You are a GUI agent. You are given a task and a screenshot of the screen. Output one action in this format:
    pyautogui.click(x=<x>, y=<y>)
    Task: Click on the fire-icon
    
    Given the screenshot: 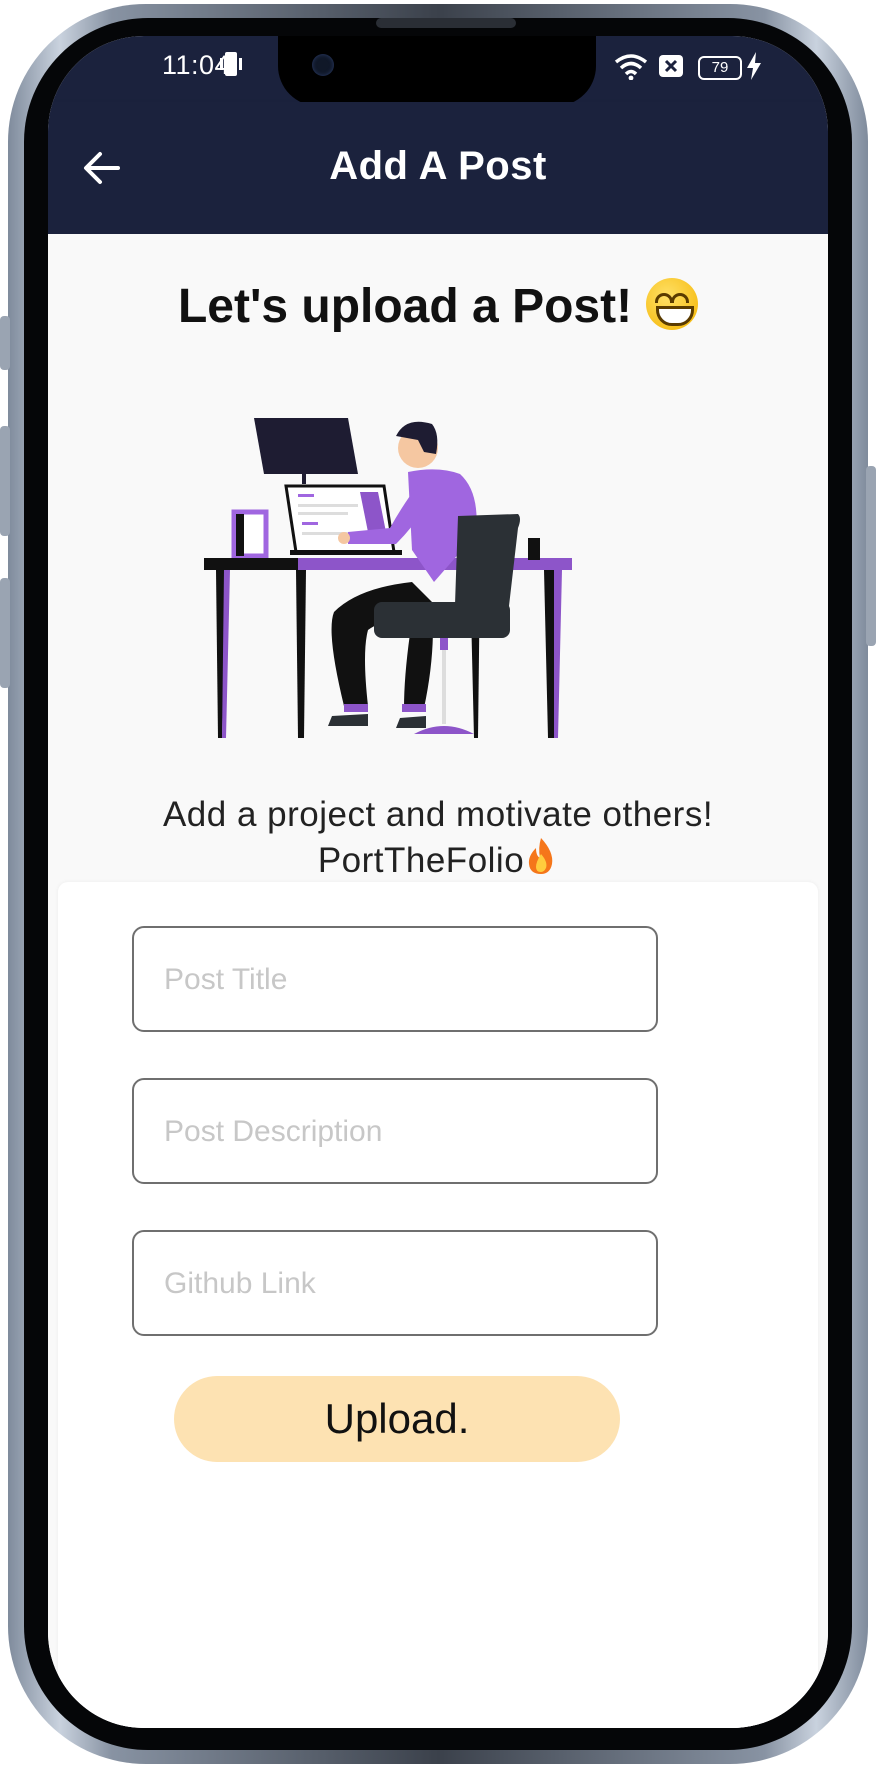 What is the action you would take?
    pyautogui.click(x=541, y=856)
    